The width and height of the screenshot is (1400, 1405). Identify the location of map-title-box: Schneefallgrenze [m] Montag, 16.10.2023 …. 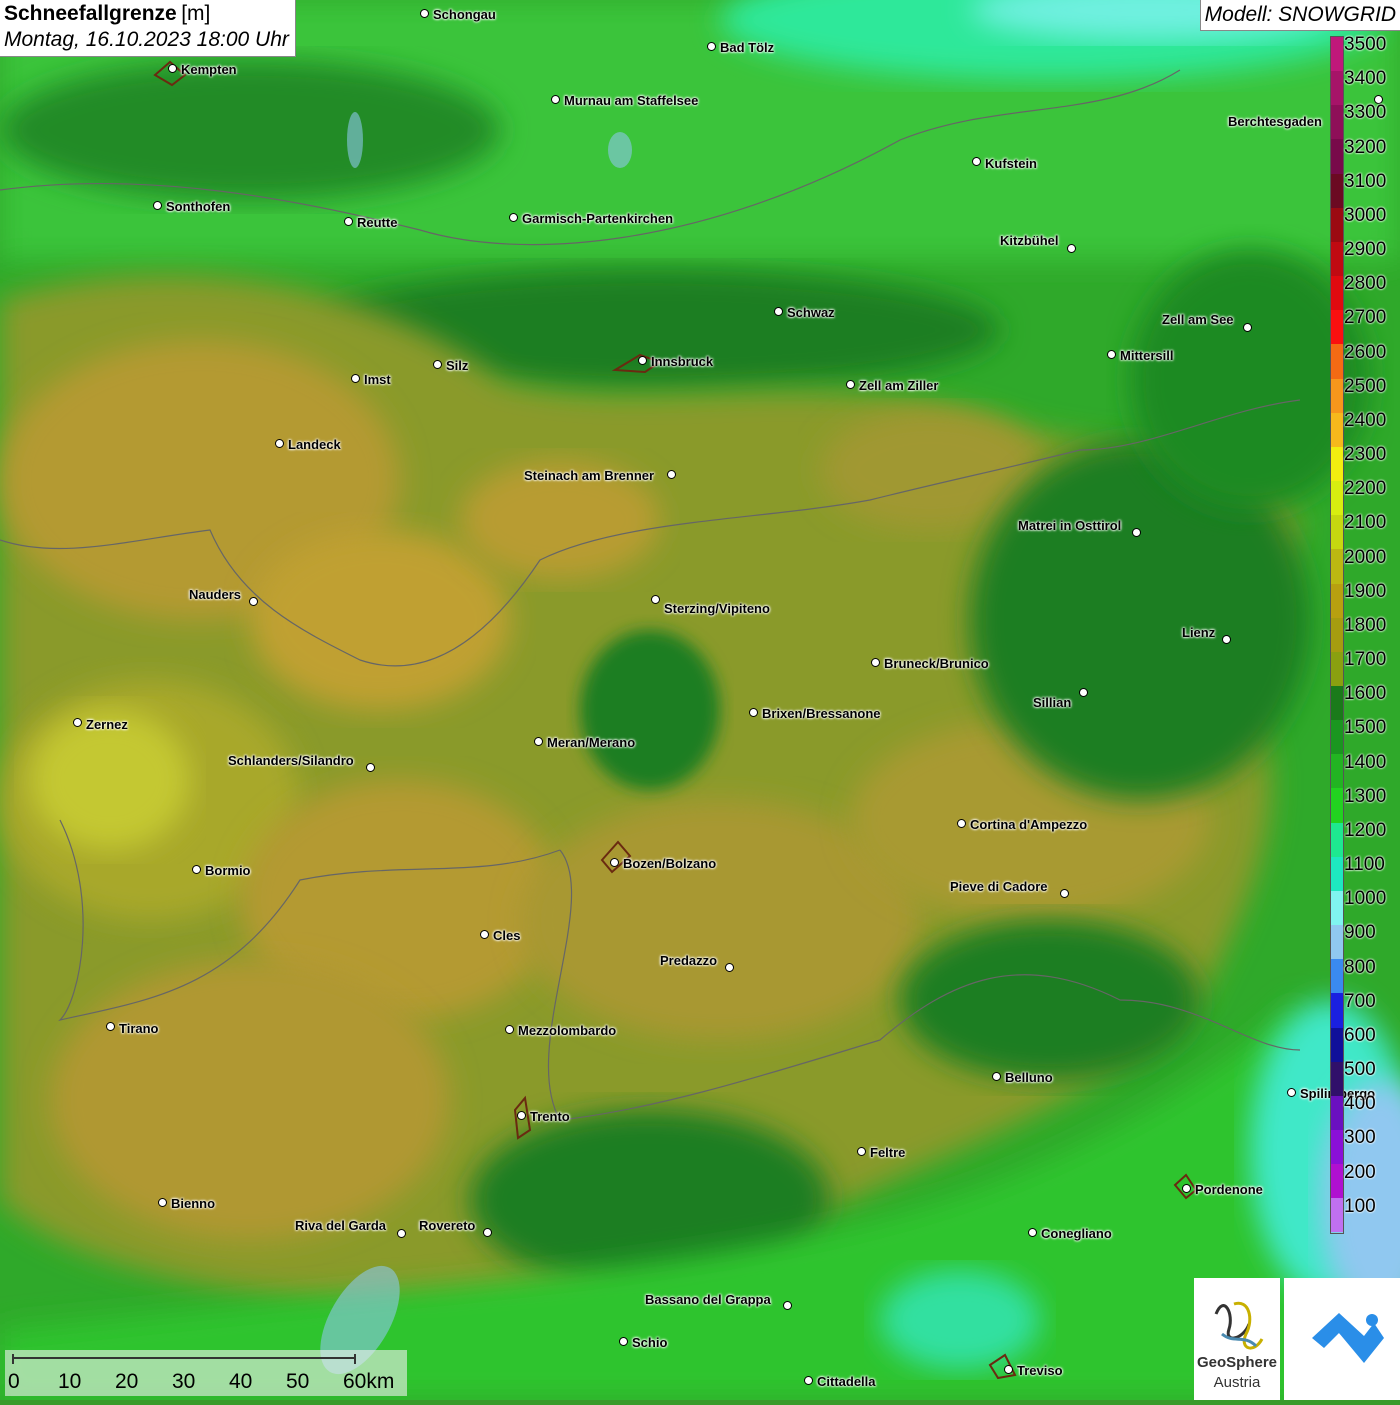
(148, 28).